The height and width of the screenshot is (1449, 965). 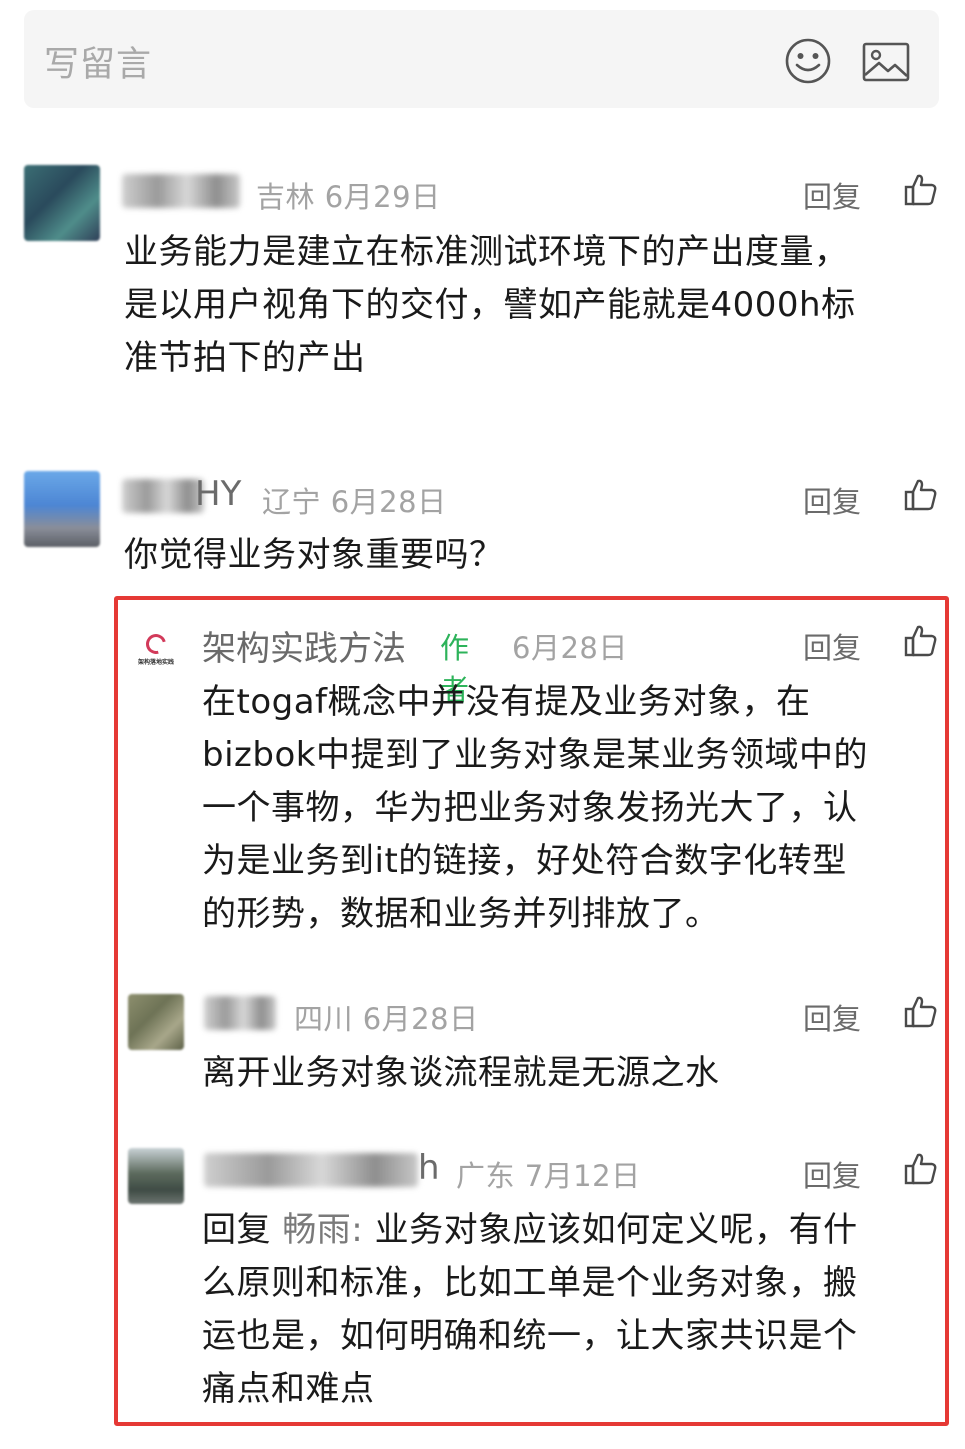 What do you see at coordinates (156, 644) in the screenshot?
I see `logo-icon` at bounding box center [156, 644].